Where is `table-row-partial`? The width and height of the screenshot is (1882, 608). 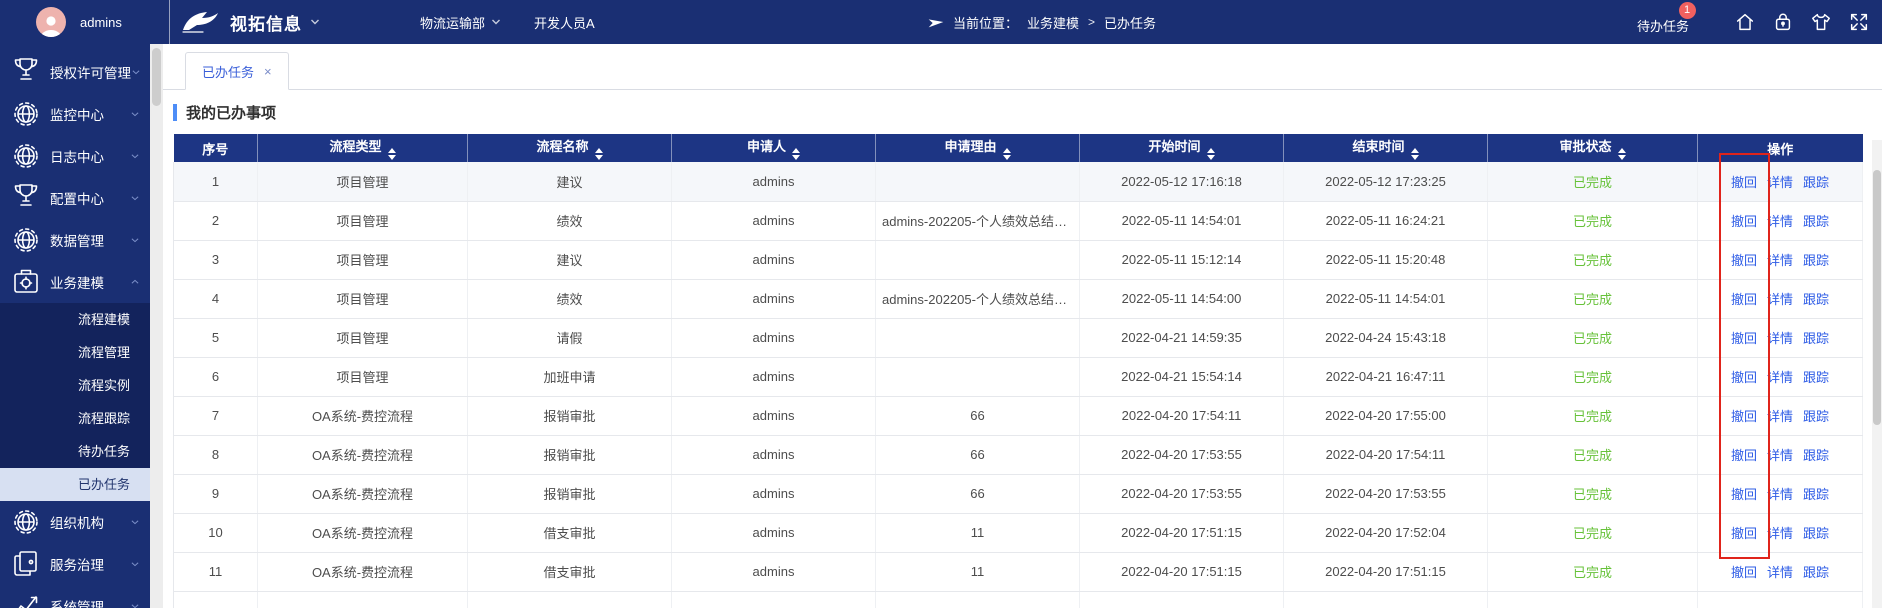
table-row-partial is located at coordinates (1018, 599).